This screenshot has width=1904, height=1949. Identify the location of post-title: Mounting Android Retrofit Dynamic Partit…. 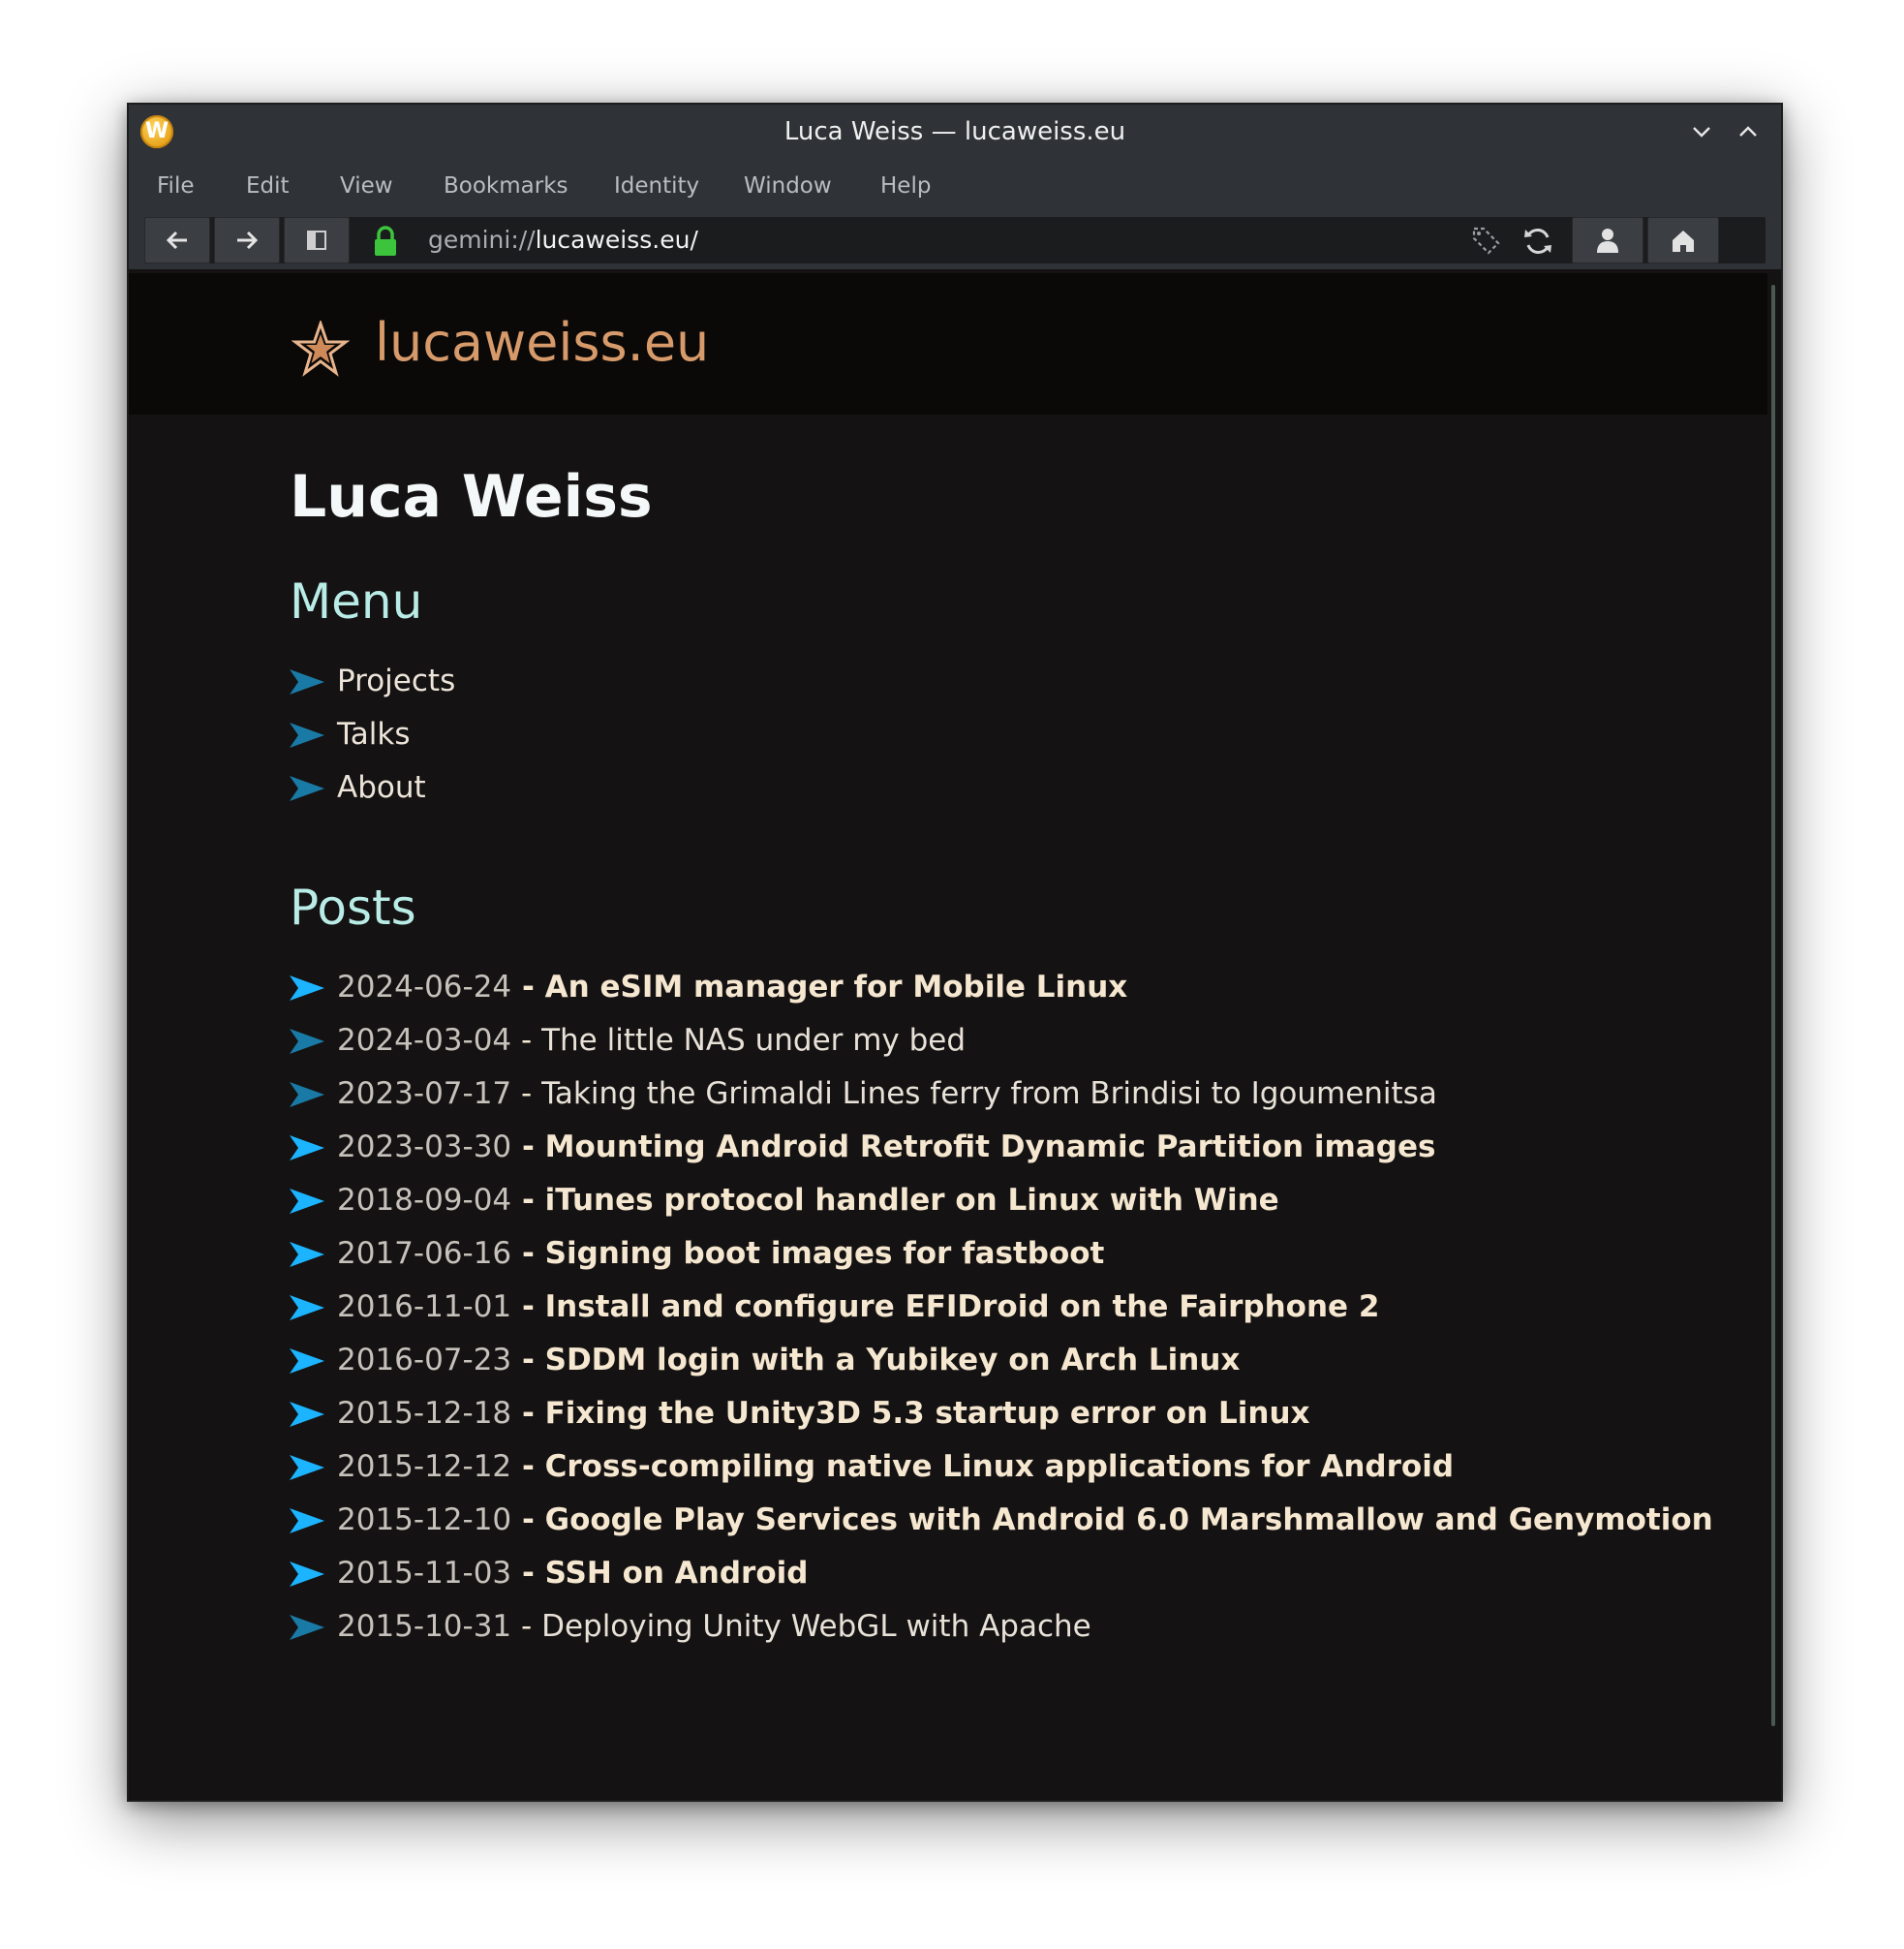
(990, 1146).